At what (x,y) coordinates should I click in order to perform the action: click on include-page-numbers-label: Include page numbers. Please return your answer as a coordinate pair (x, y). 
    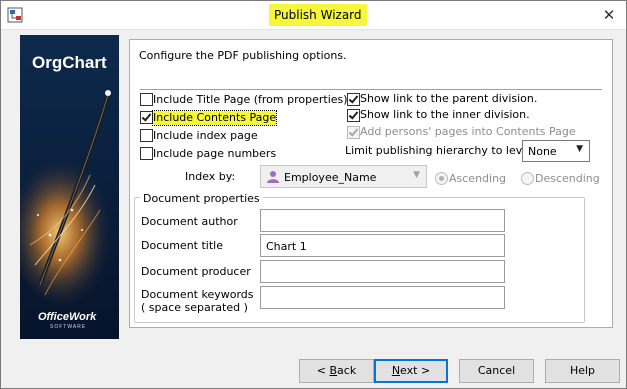
    Looking at the image, I should click on (214, 154).